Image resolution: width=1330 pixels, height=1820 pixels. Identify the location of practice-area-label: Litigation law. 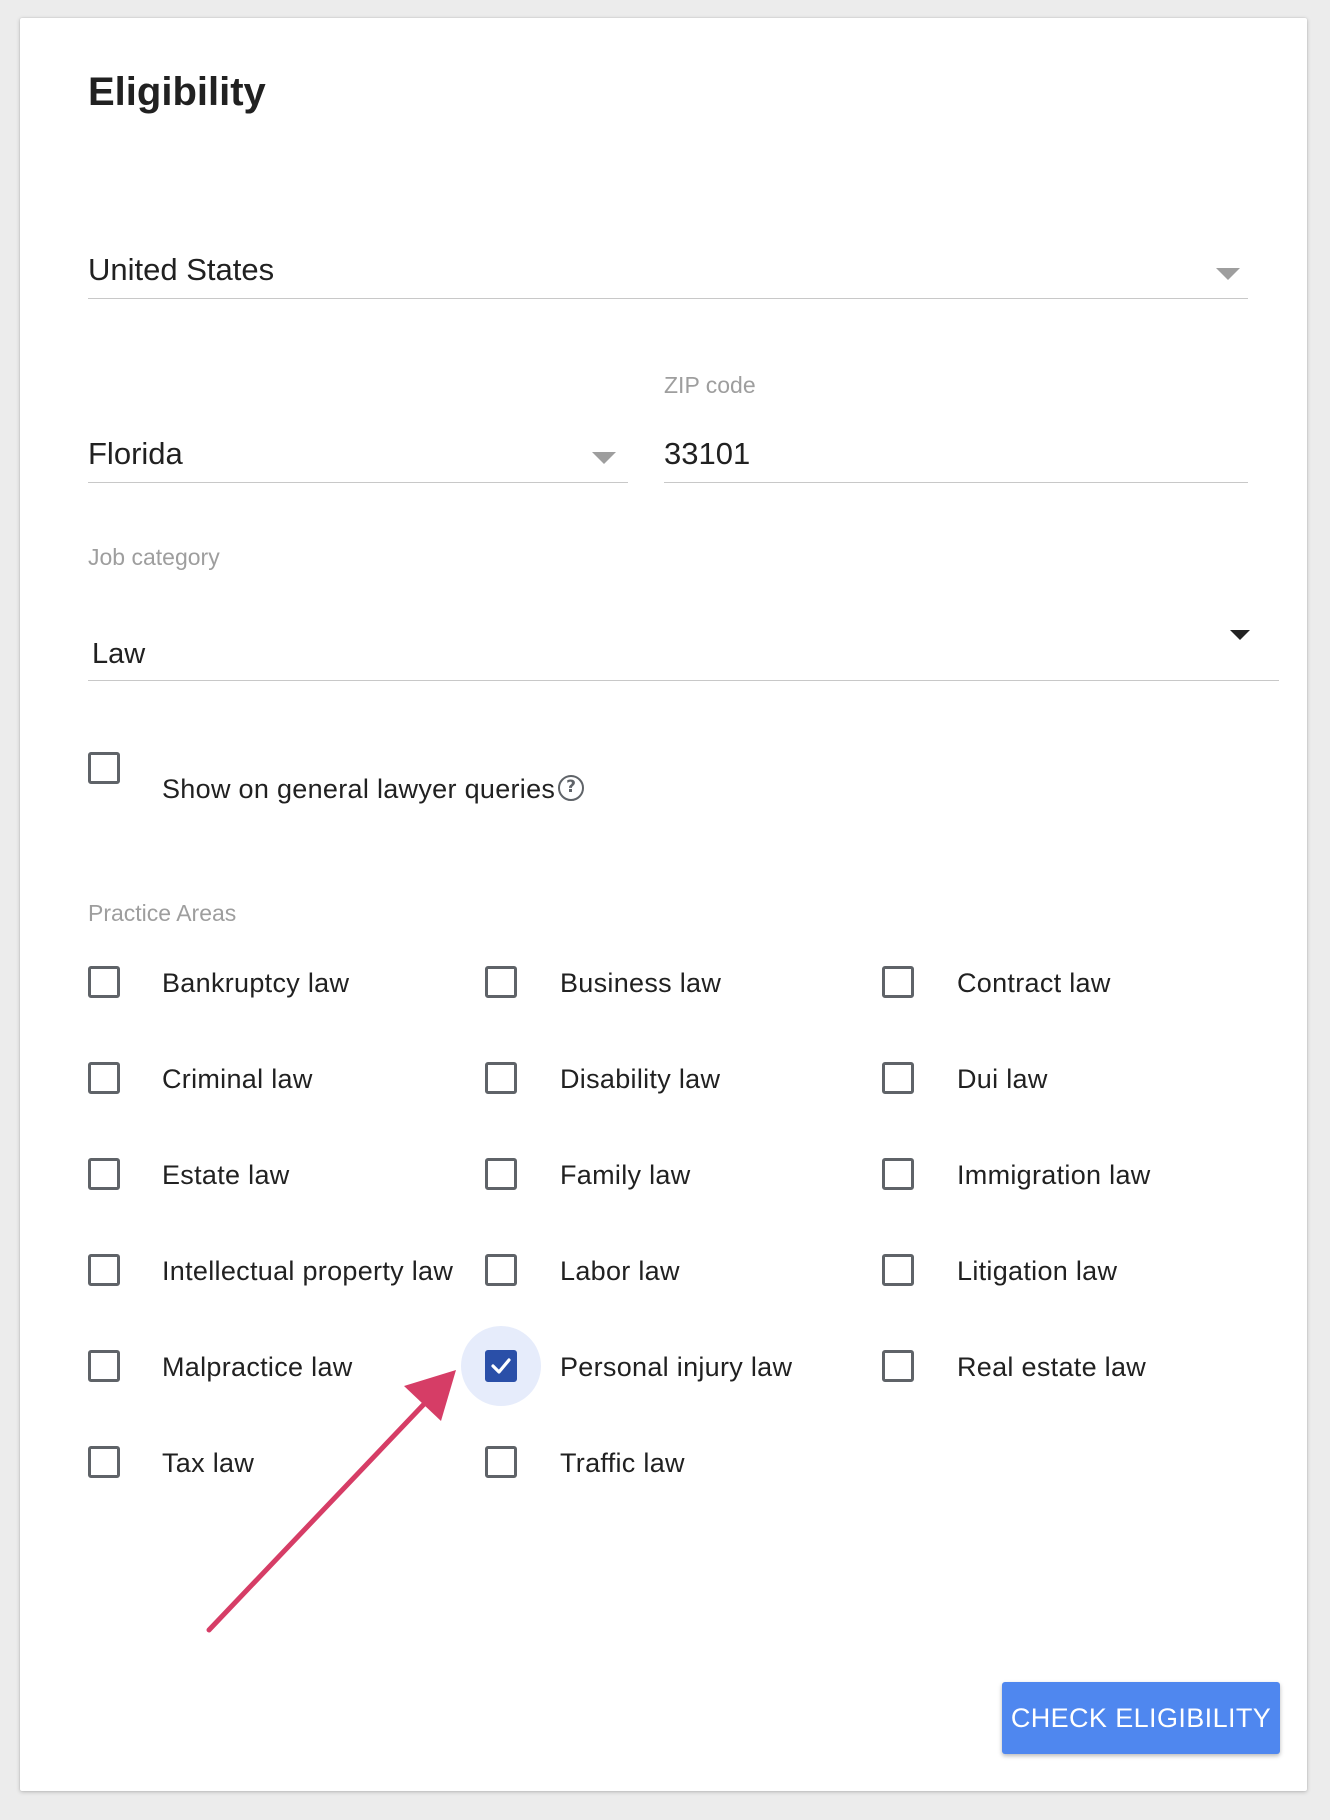
(1037, 1271).